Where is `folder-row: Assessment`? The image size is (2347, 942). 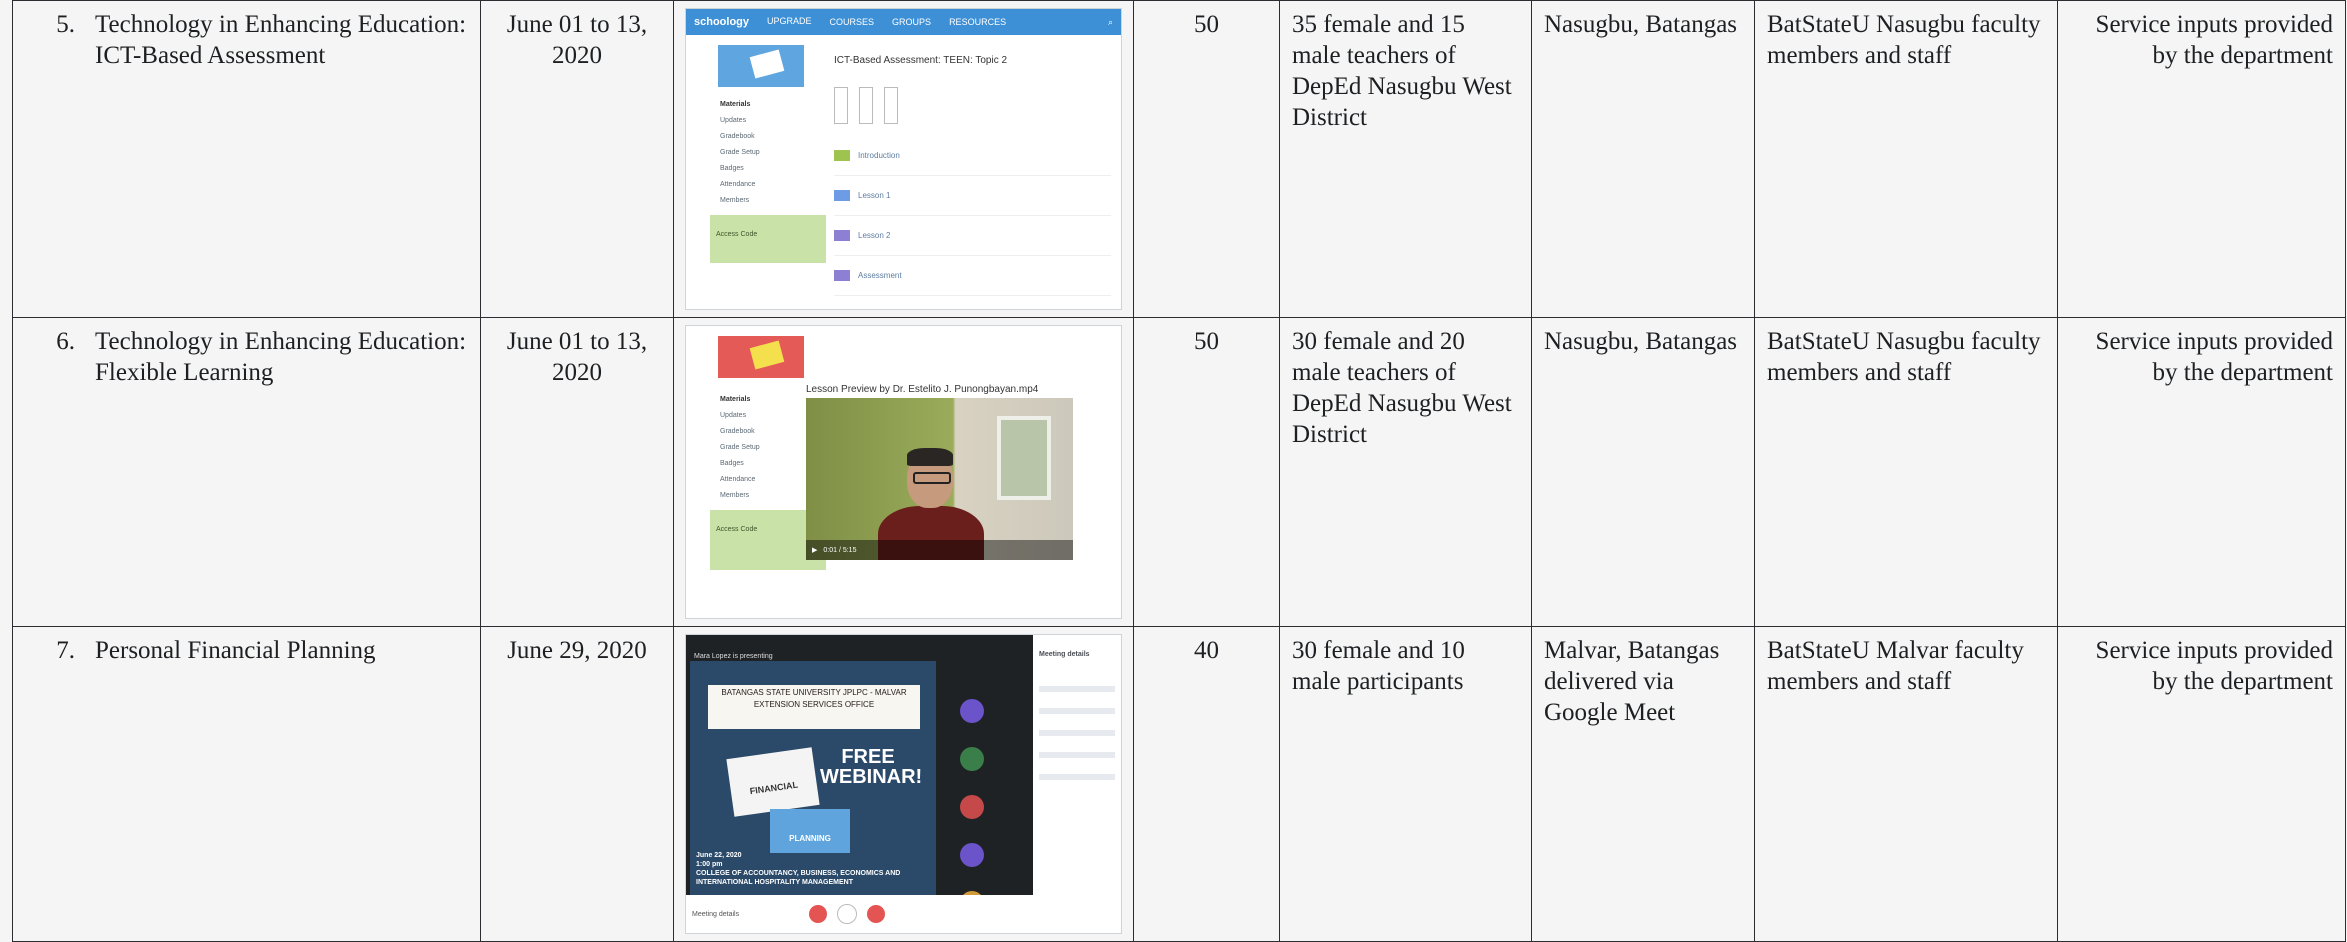
folder-row: Assessment is located at coordinates (972, 276).